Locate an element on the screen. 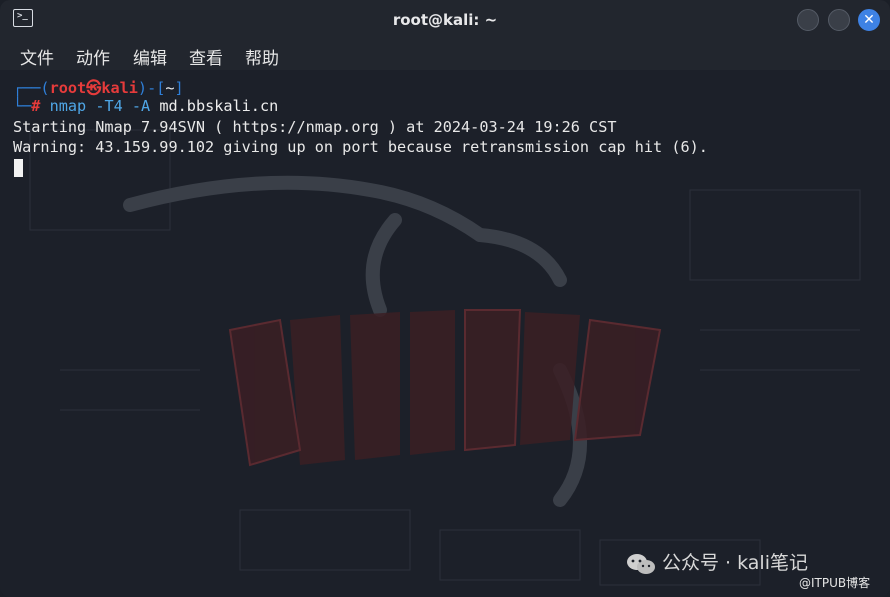  menu-help: 帮助 is located at coordinates (262, 56).